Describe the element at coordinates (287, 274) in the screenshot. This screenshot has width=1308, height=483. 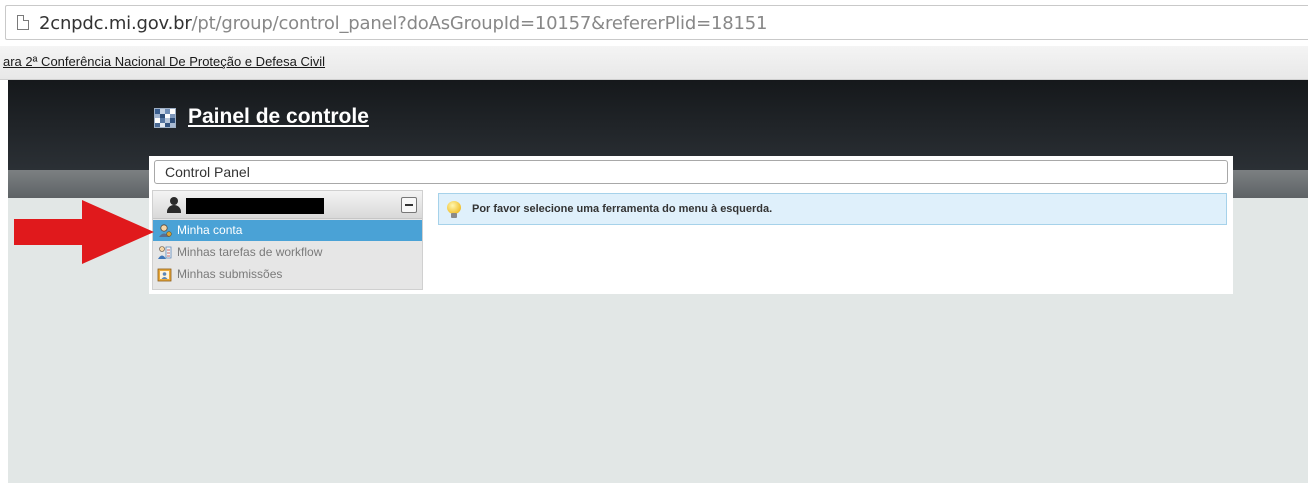
I see `menu-item-submissions: Minhas submissões` at that location.